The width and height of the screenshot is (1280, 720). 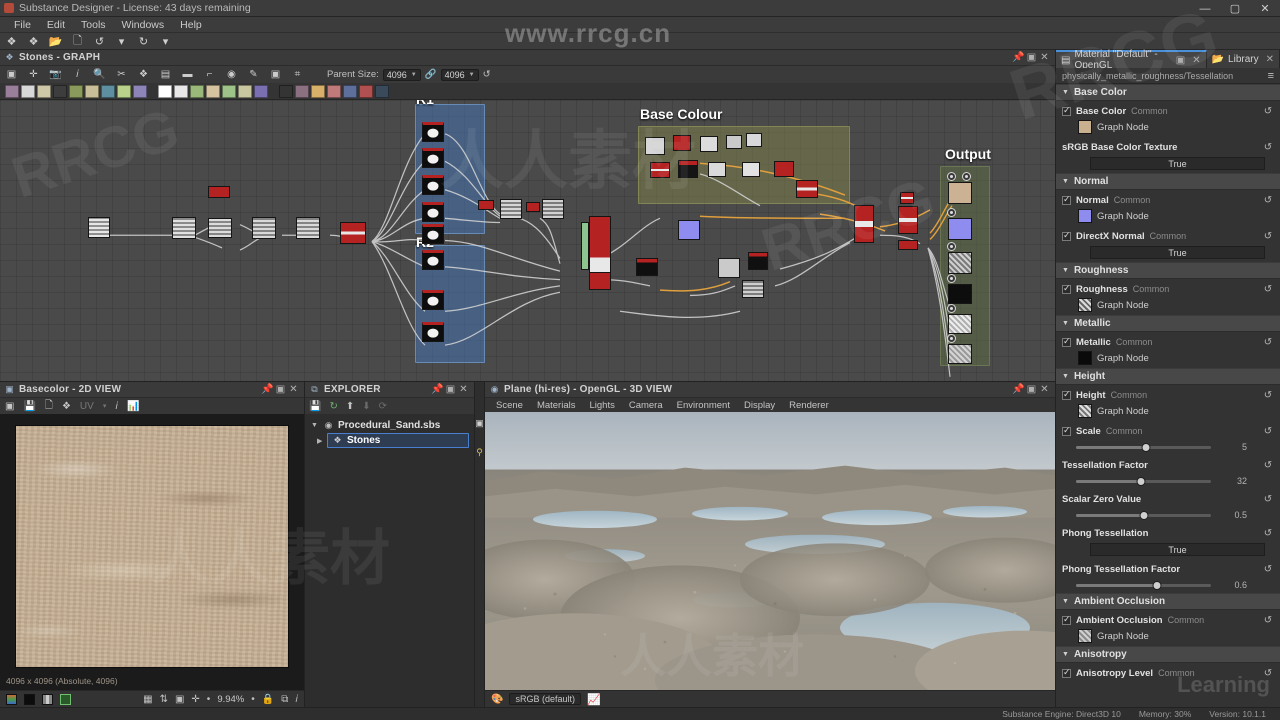 What do you see at coordinates (124, 91) in the screenshot?
I see `node-transform-icon` at bounding box center [124, 91].